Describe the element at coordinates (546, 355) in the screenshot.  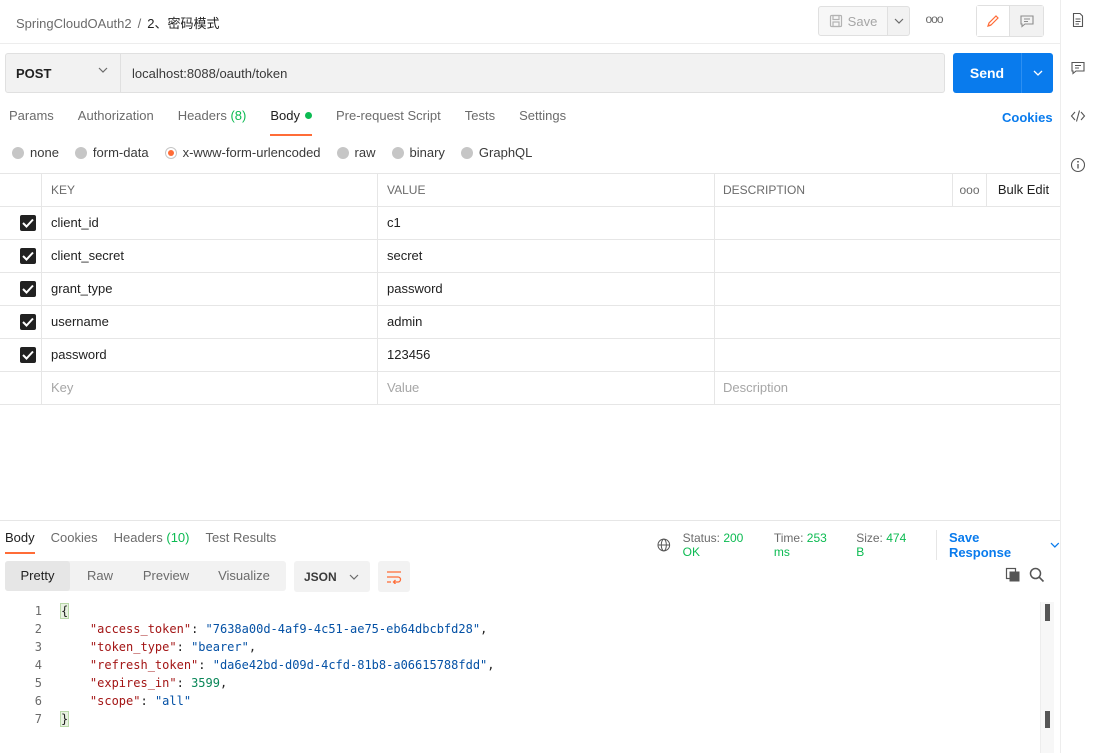
I see `param-value: 123456` at that location.